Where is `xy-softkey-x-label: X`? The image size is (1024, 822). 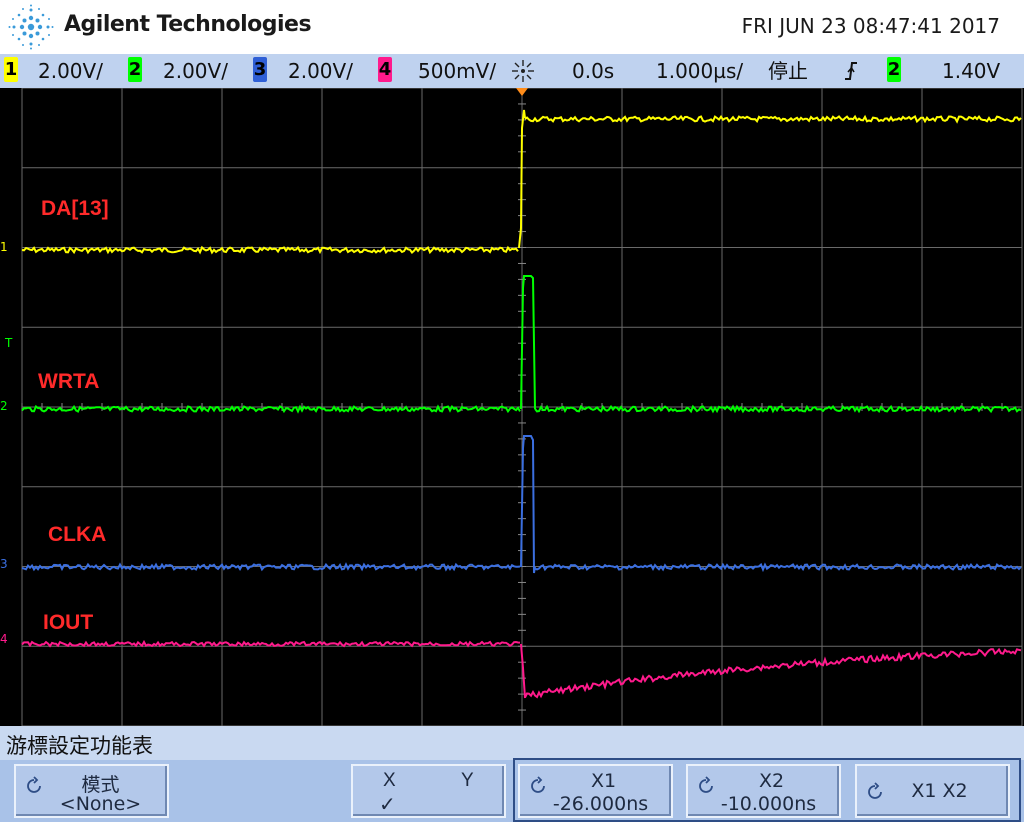
xy-softkey-x-label: X is located at coordinates (389, 780).